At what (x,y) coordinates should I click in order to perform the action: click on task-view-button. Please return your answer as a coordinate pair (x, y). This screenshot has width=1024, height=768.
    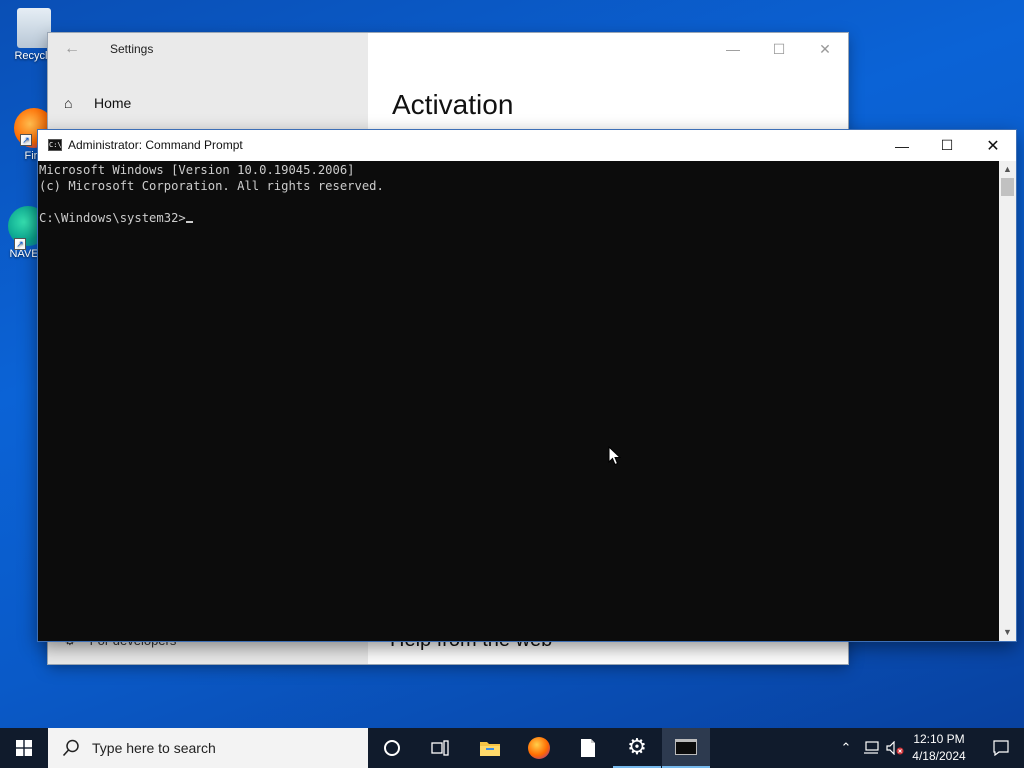
    Looking at the image, I should click on (440, 748).